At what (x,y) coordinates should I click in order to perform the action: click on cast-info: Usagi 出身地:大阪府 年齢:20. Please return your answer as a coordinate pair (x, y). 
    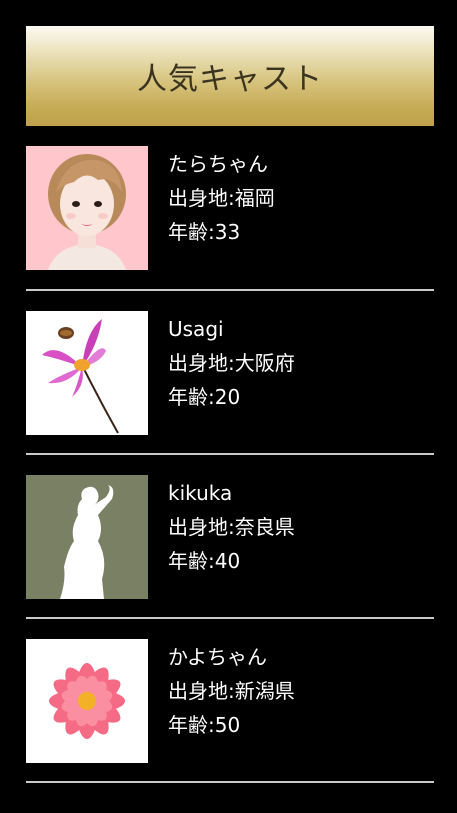
    Looking at the image, I should click on (231, 363).